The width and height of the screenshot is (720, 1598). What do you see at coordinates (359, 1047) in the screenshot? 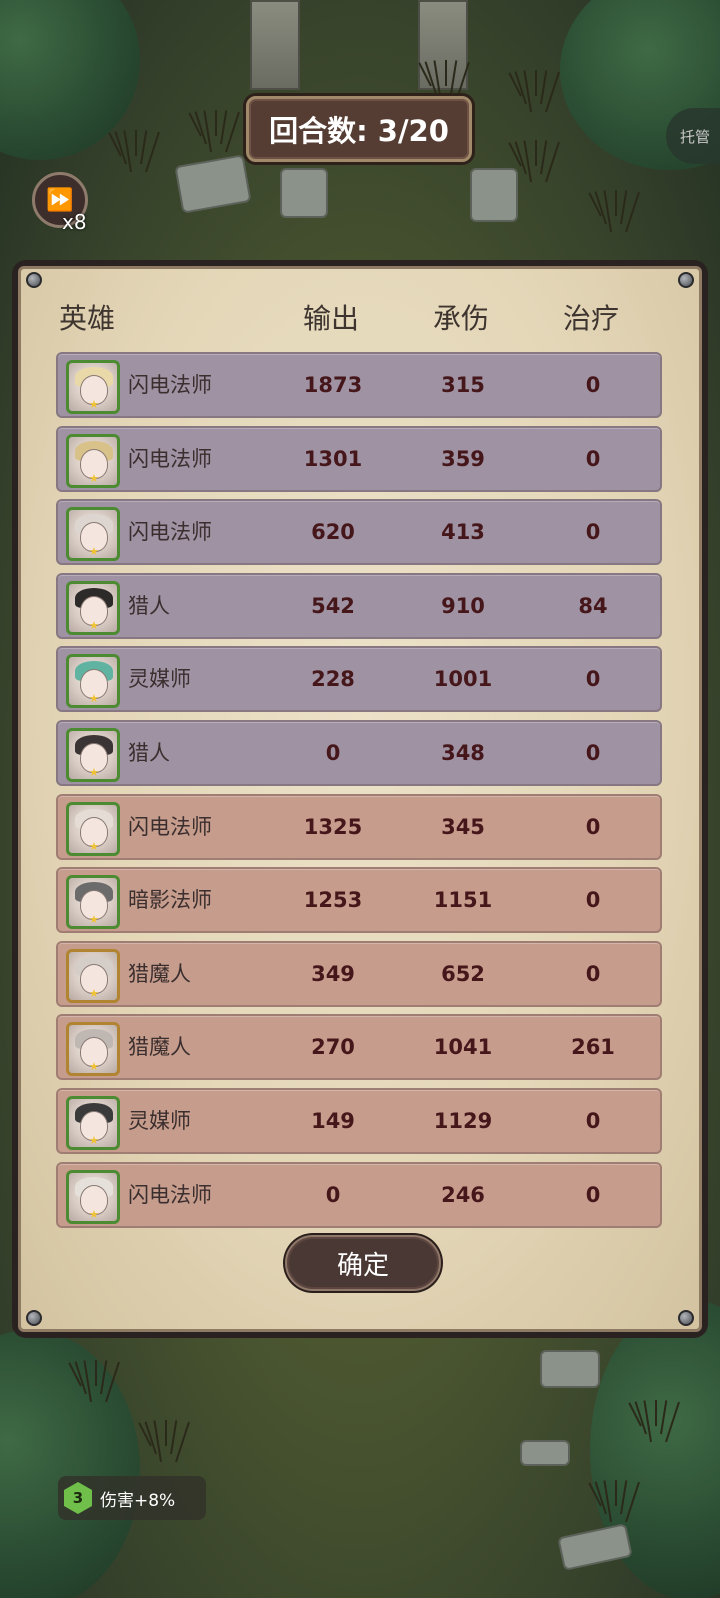
I see `enemy-hero-row: ★ 猎魔人 270 1041 261` at bounding box center [359, 1047].